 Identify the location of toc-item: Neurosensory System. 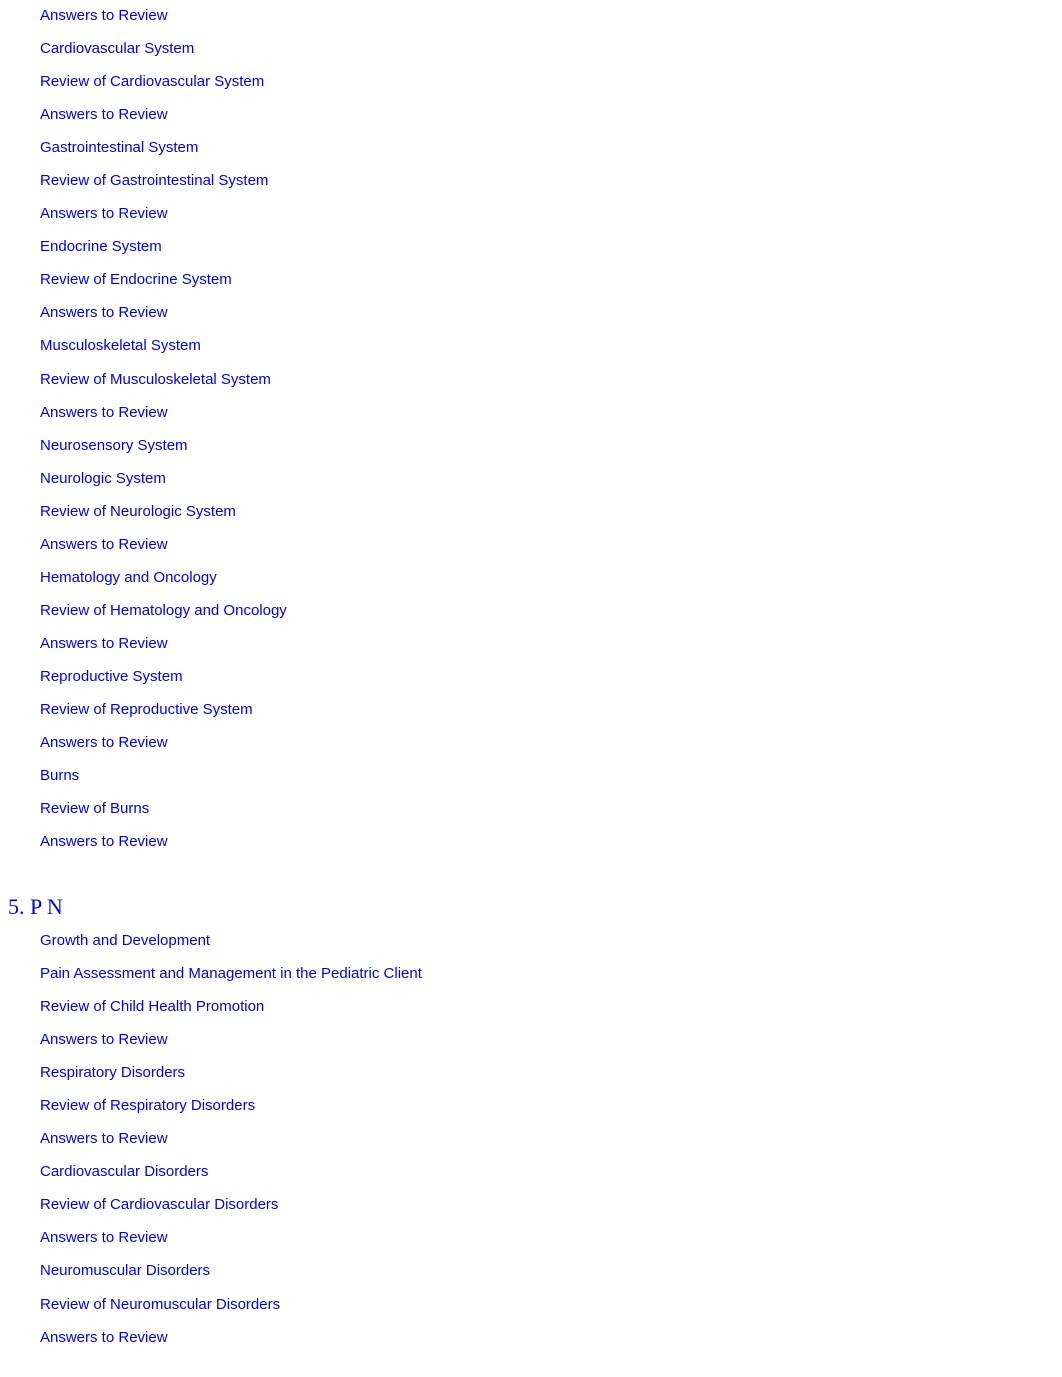
(163, 445).